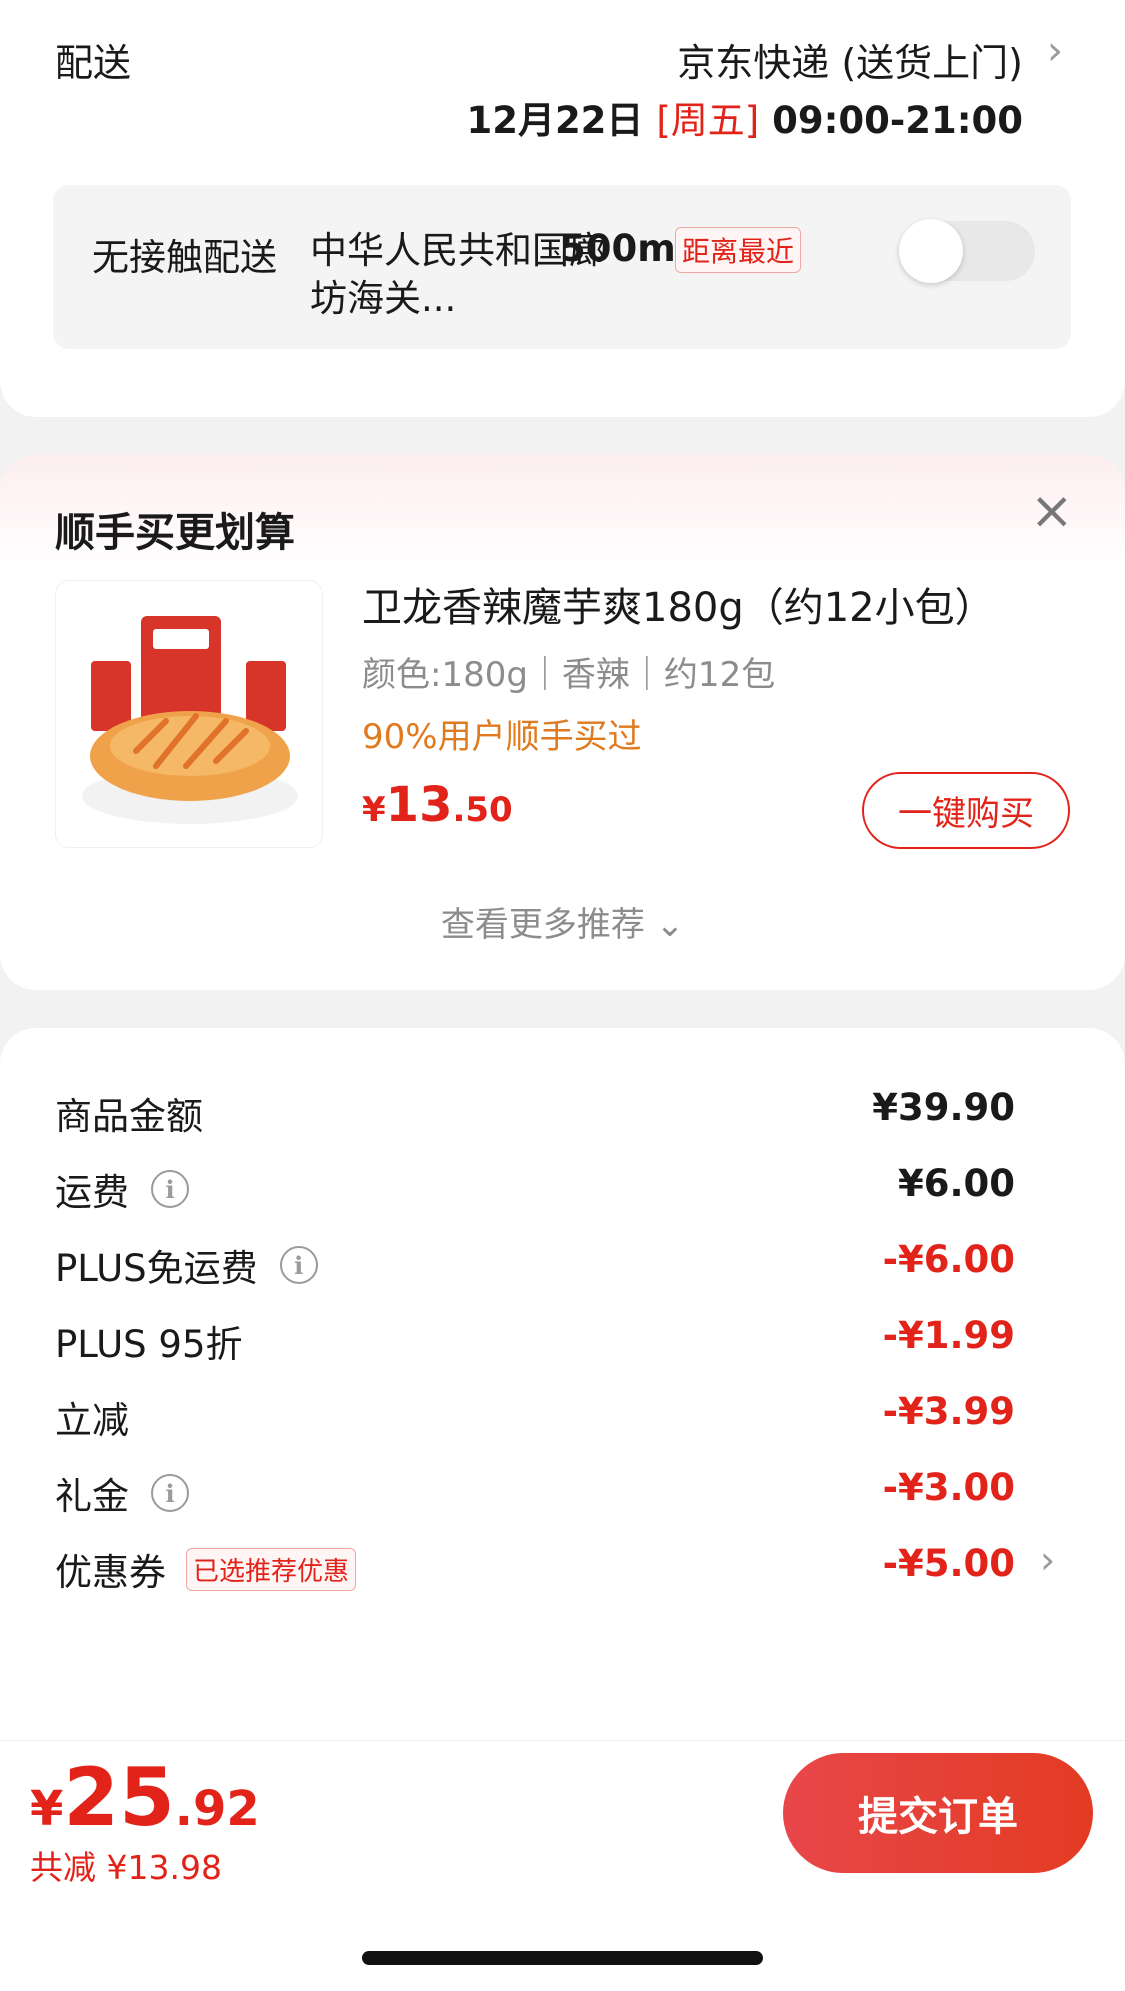 Image resolution: width=1125 pixels, height=1991 pixels. Describe the element at coordinates (708, 120) in the screenshot. I see `delivery-weekday: [周五]` at that location.